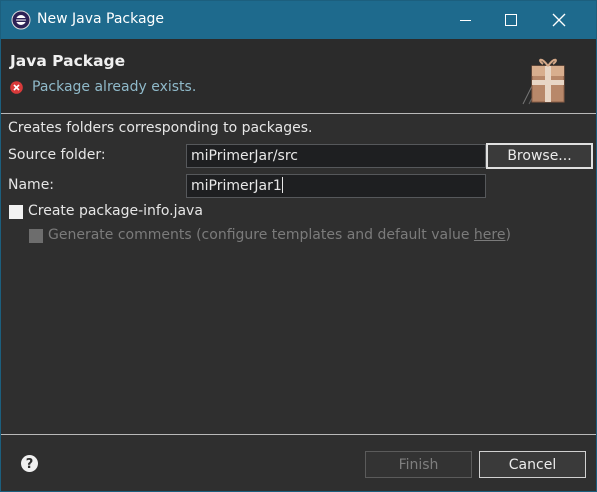 The width and height of the screenshot is (597, 492). I want to click on close-button, so click(559, 20).